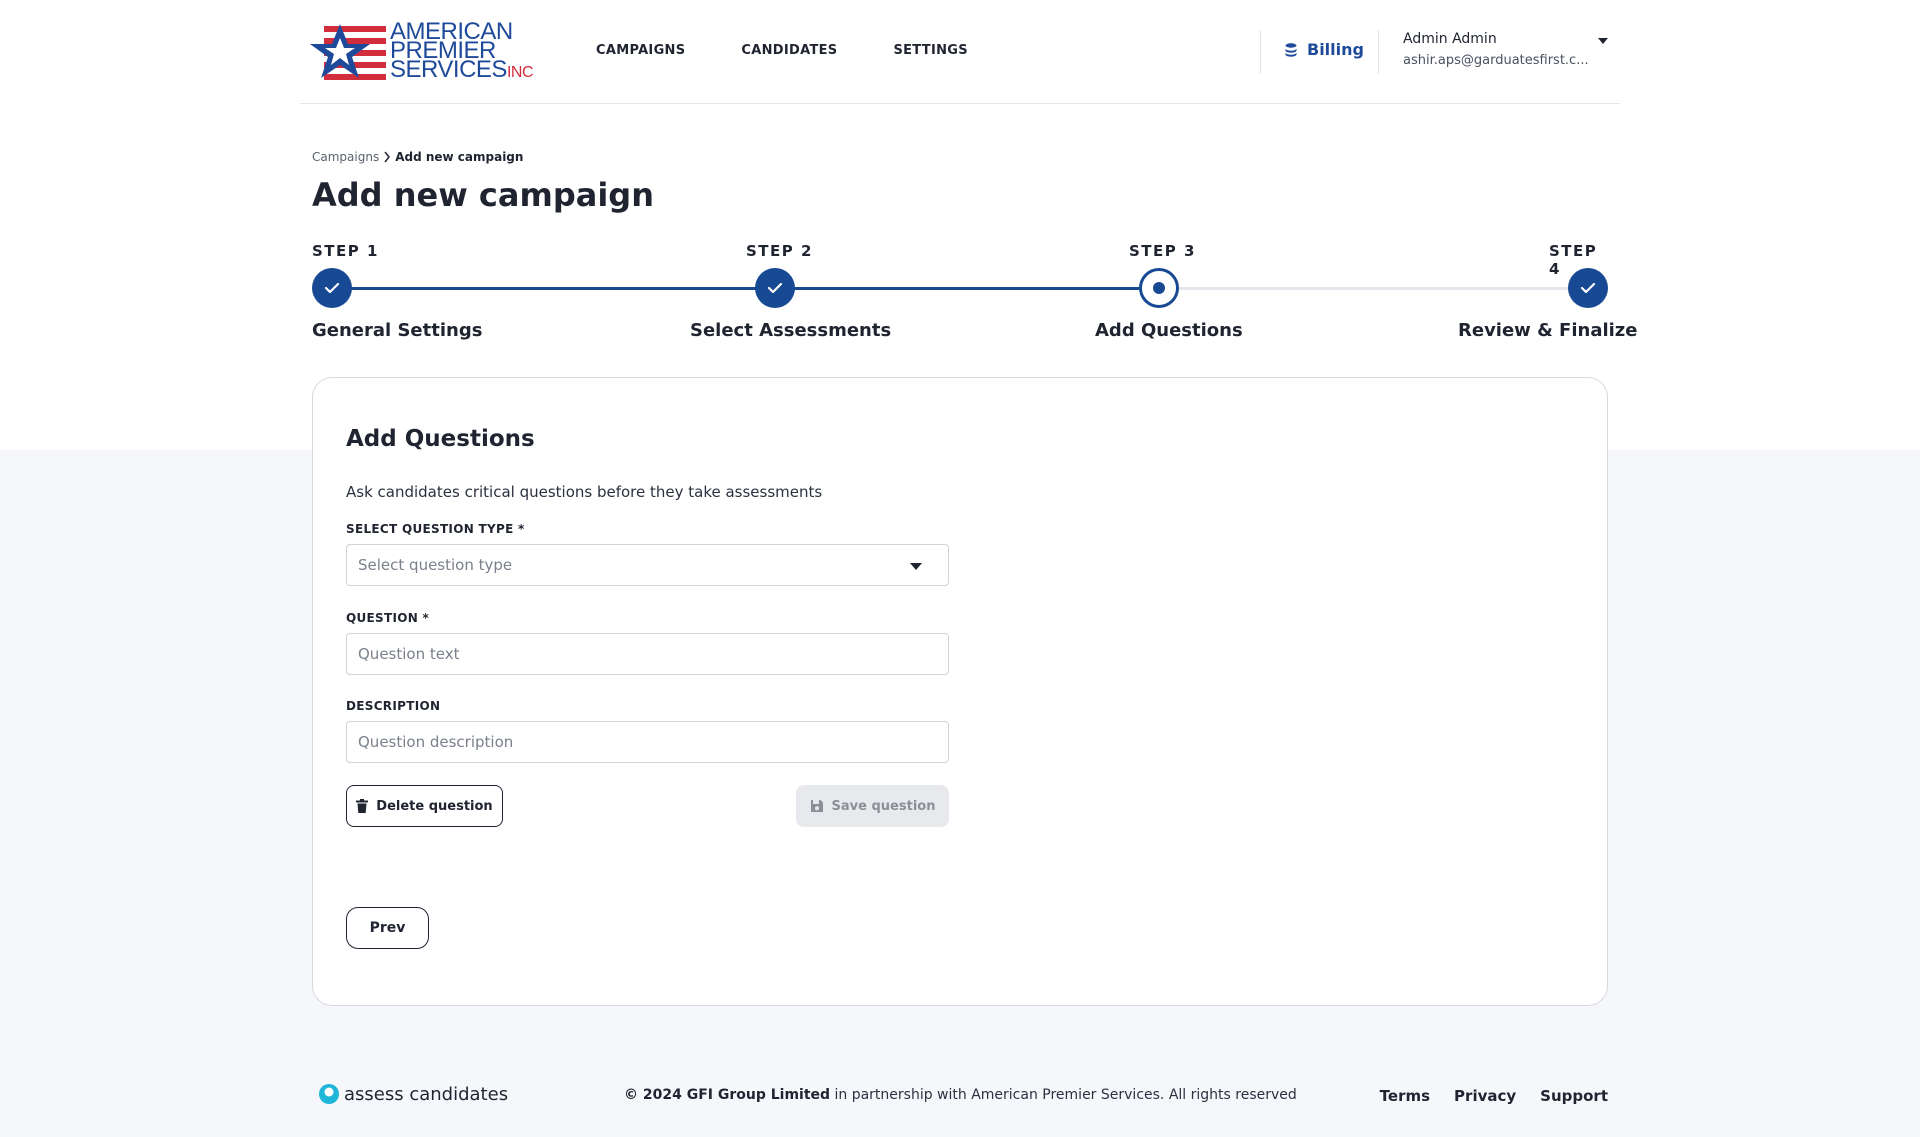 The image size is (1920, 1137). I want to click on stepper-progress-line, so click(735, 288).